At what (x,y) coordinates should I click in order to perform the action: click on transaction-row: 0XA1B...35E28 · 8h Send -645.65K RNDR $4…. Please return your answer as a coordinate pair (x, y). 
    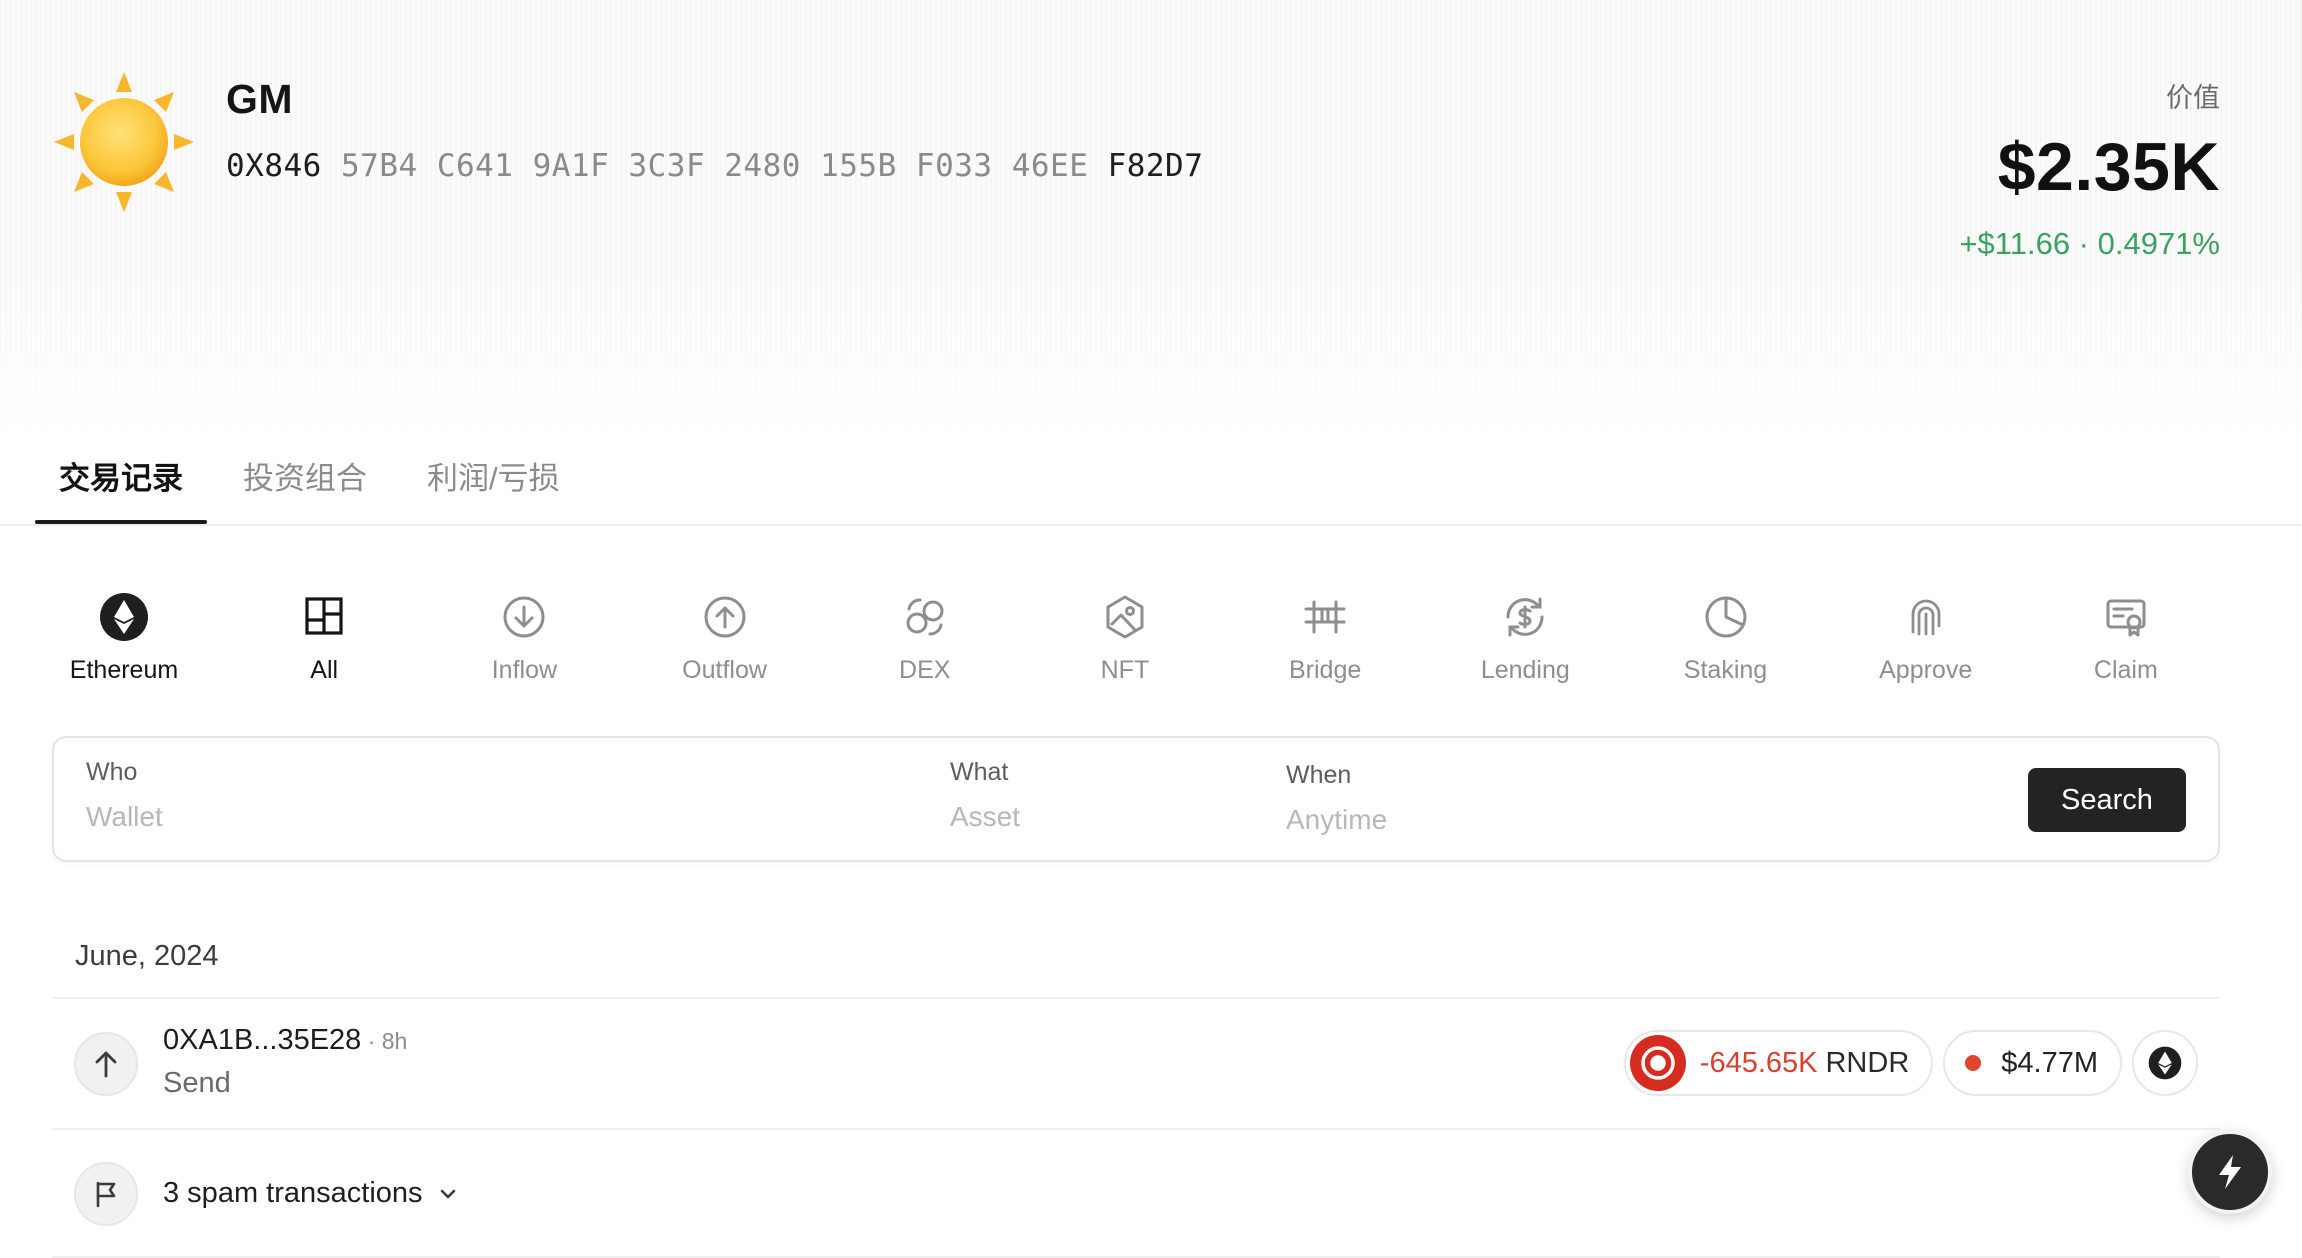
    Looking at the image, I should click on (1136, 1064).